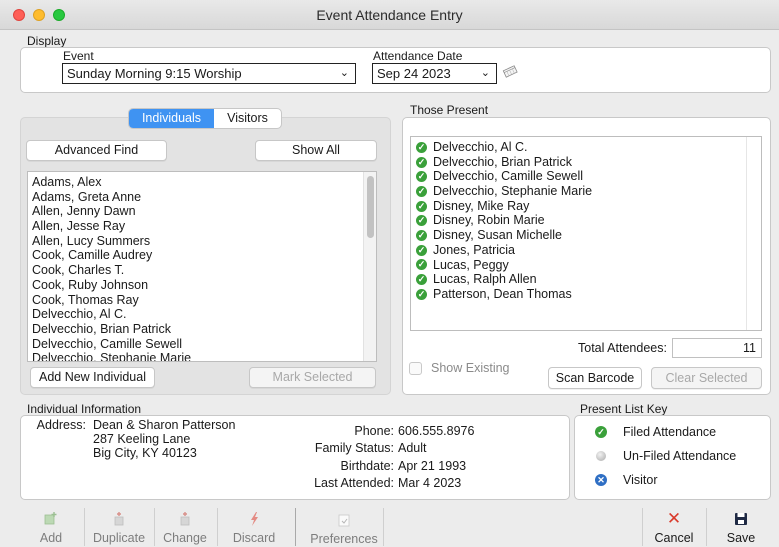  I want to click on present-scrollbar, so click(753, 233).